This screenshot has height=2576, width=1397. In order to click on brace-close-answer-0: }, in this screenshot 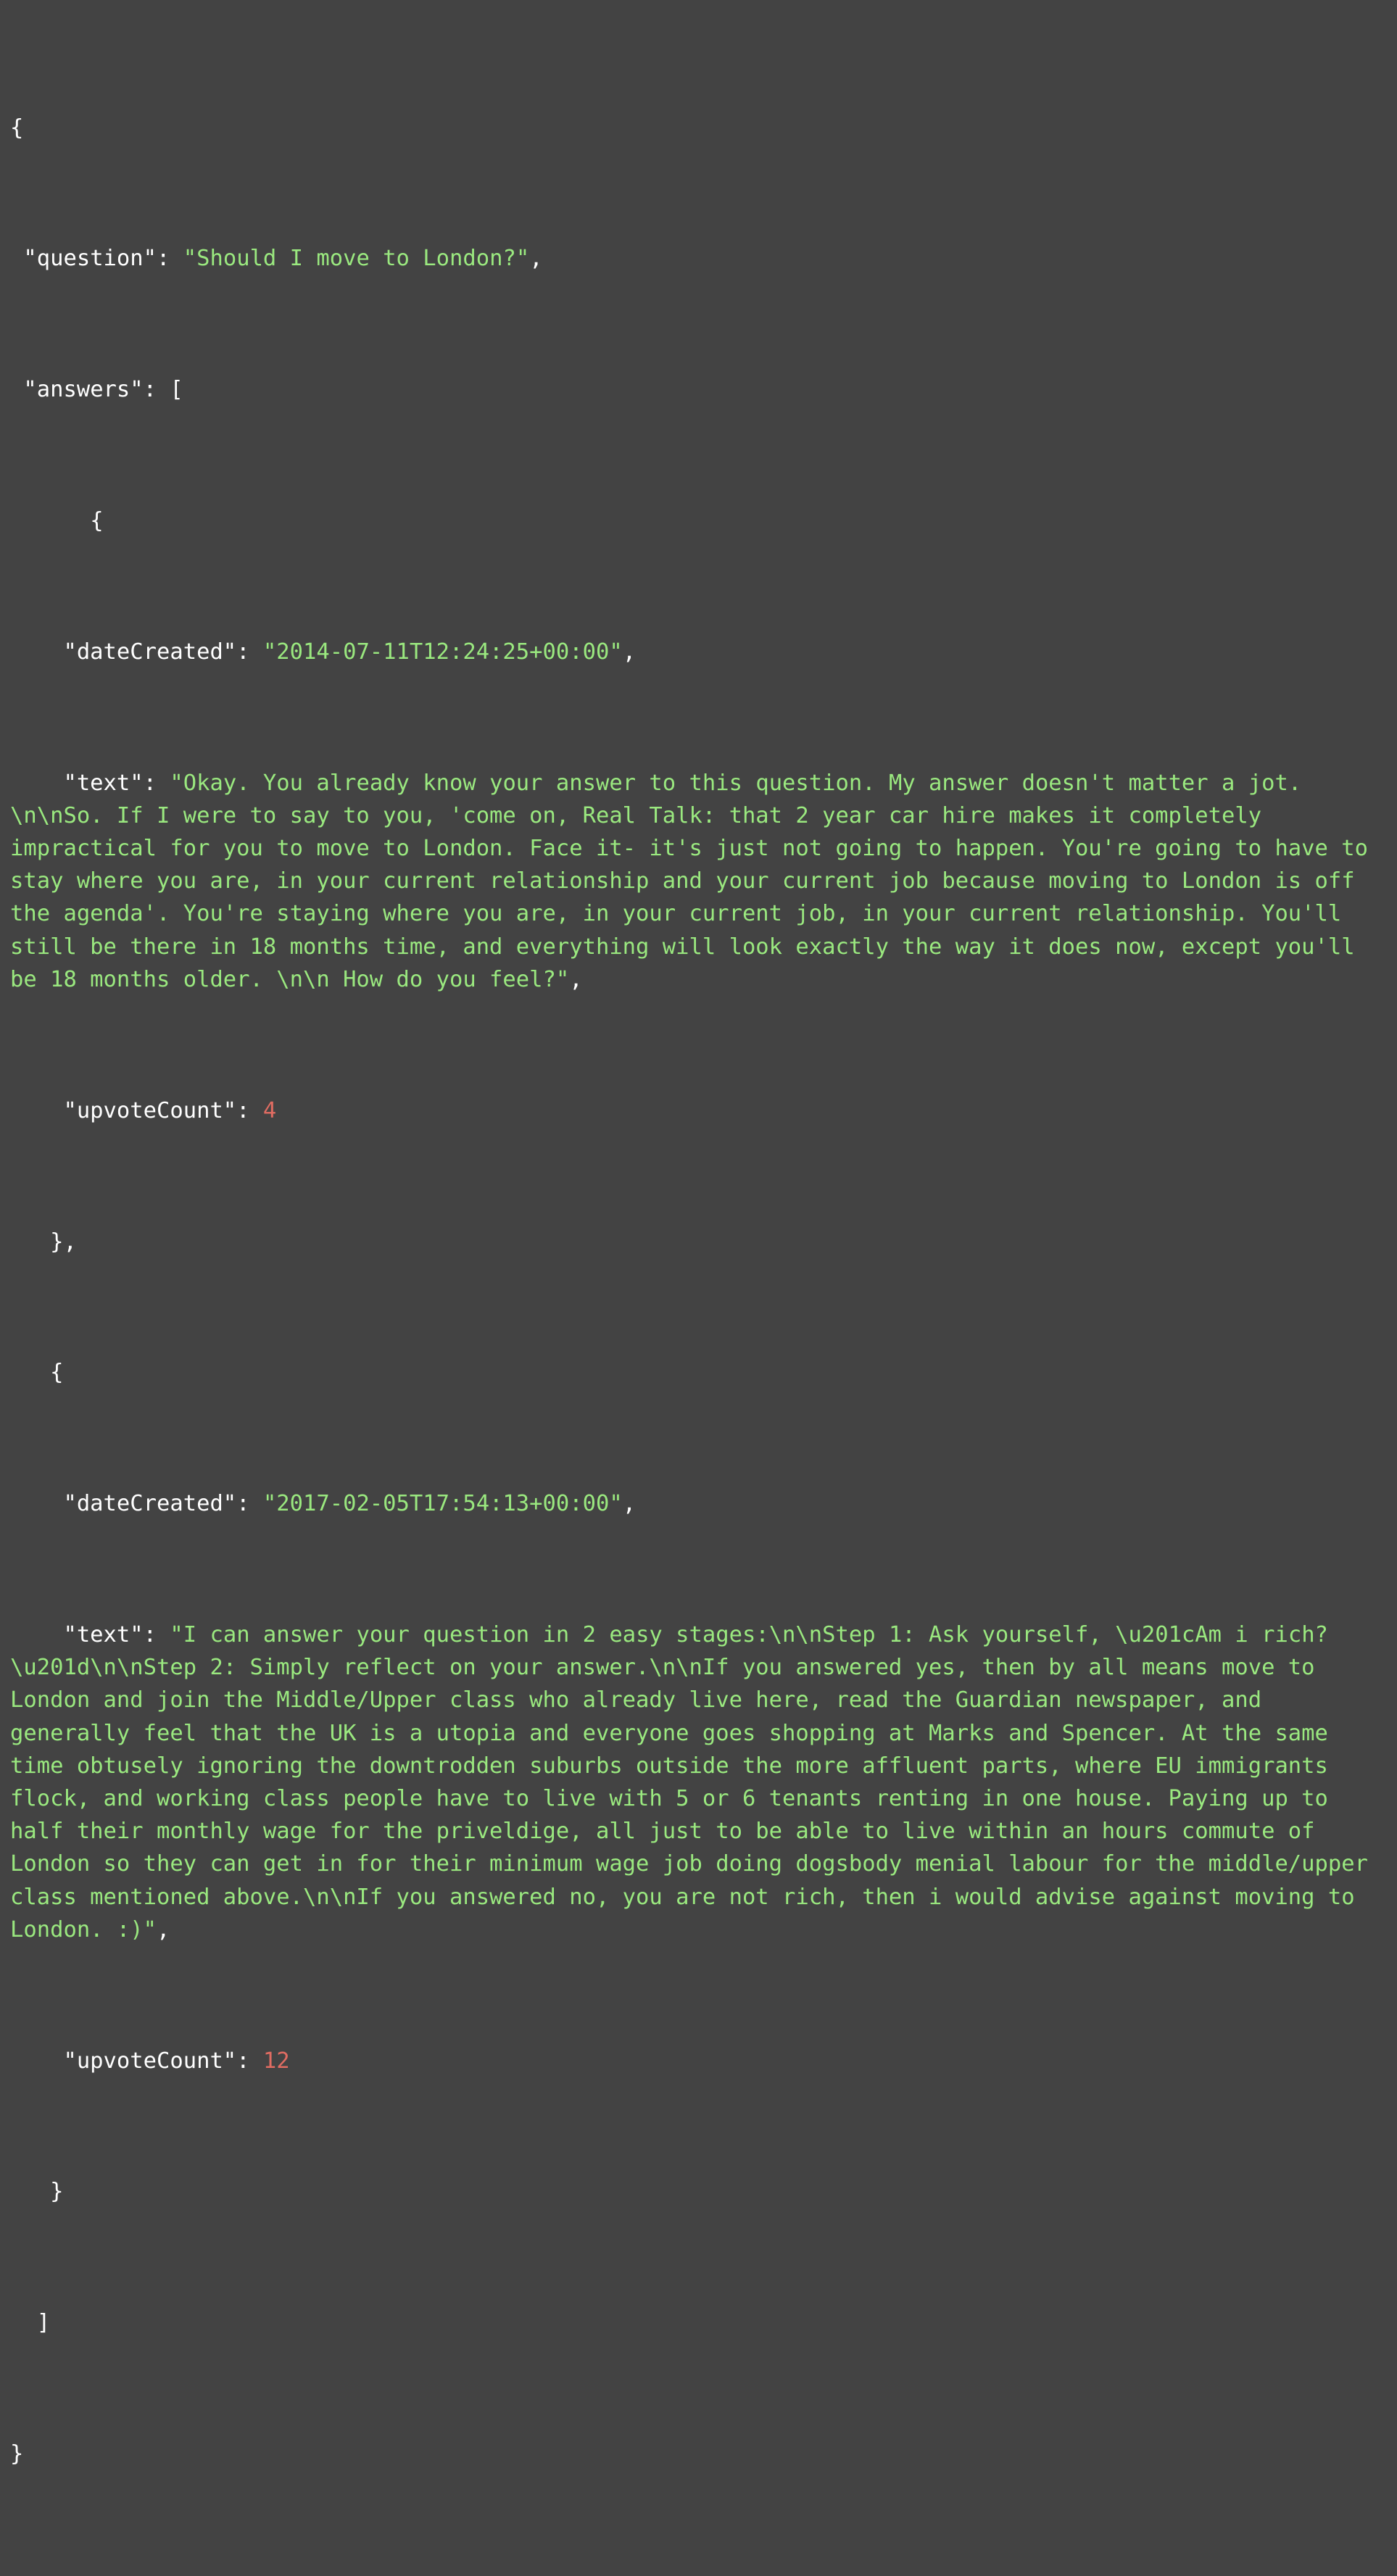, I will do `click(63, 1242)`.